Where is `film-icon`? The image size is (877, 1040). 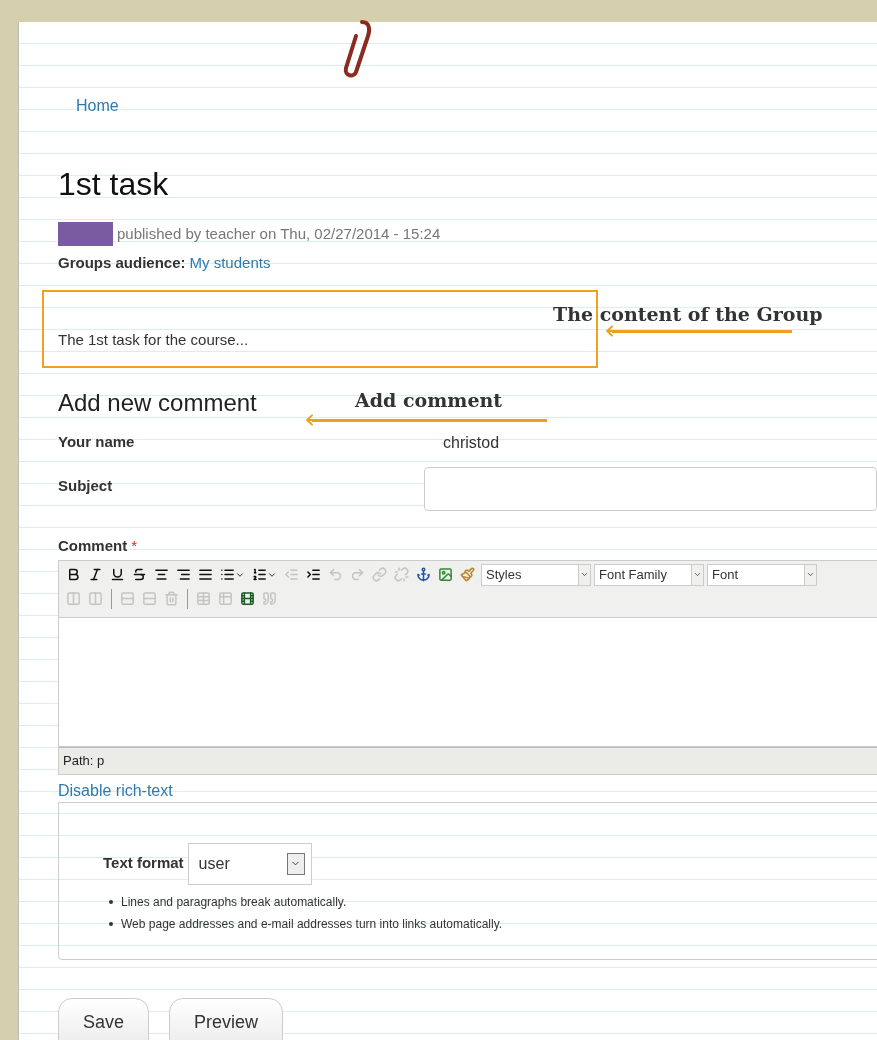 film-icon is located at coordinates (247, 598).